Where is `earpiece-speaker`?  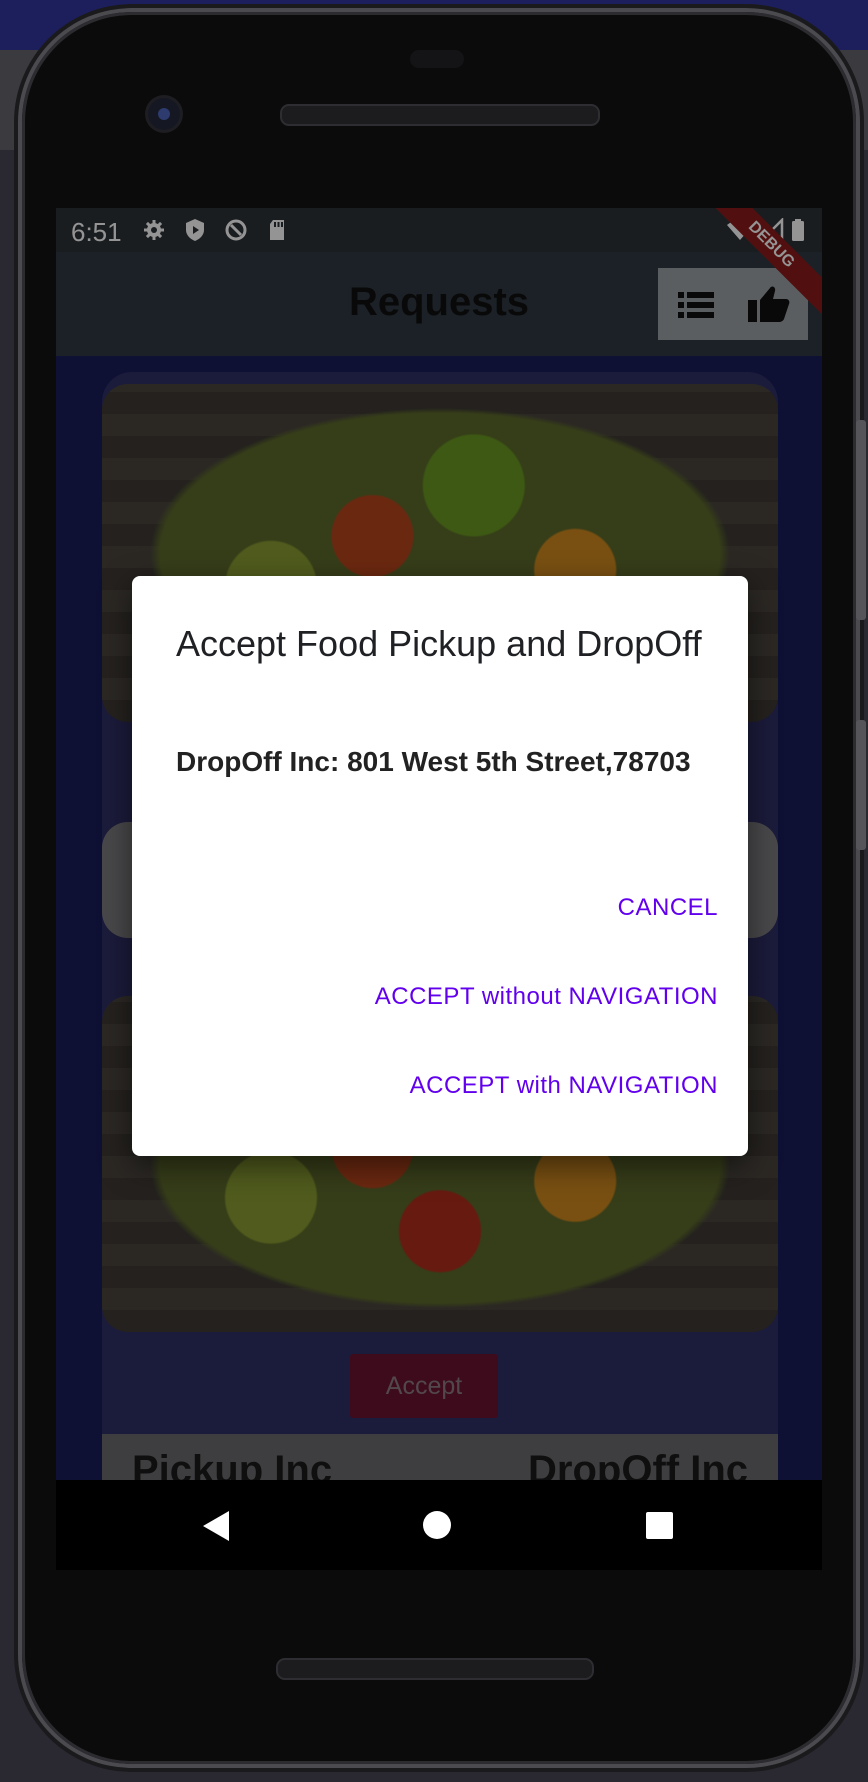
earpiece-speaker is located at coordinates (440, 115).